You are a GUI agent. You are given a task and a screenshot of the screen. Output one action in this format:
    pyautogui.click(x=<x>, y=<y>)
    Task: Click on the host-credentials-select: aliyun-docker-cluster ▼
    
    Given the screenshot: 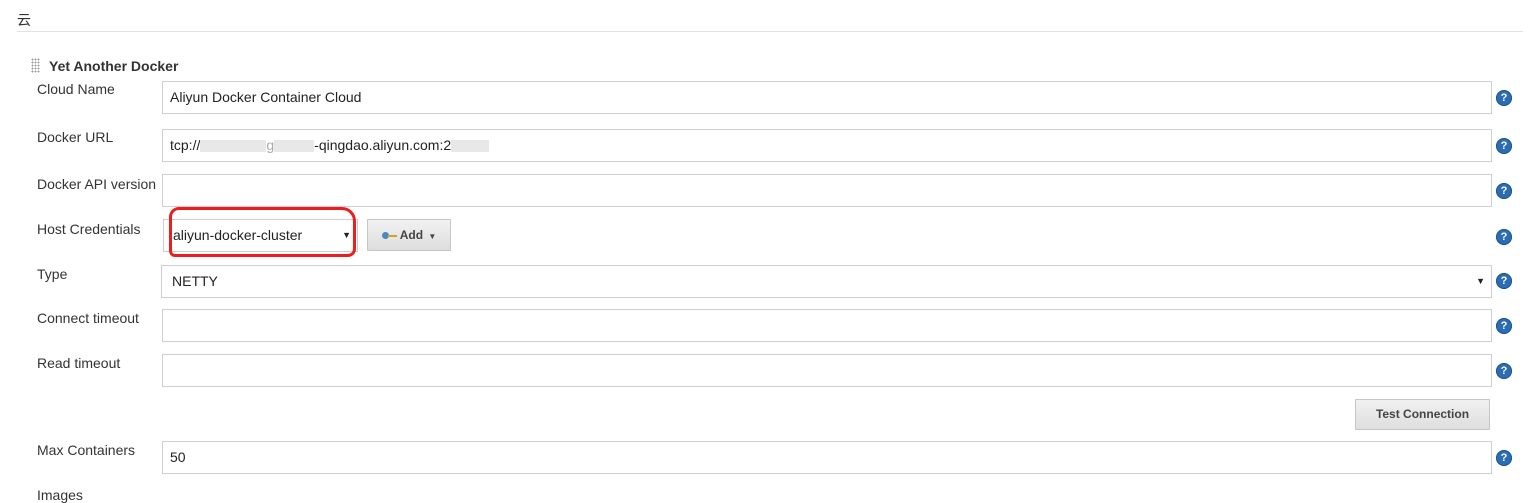 What is the action you would take?
    pyautogui.click(x=260, y=235)
    